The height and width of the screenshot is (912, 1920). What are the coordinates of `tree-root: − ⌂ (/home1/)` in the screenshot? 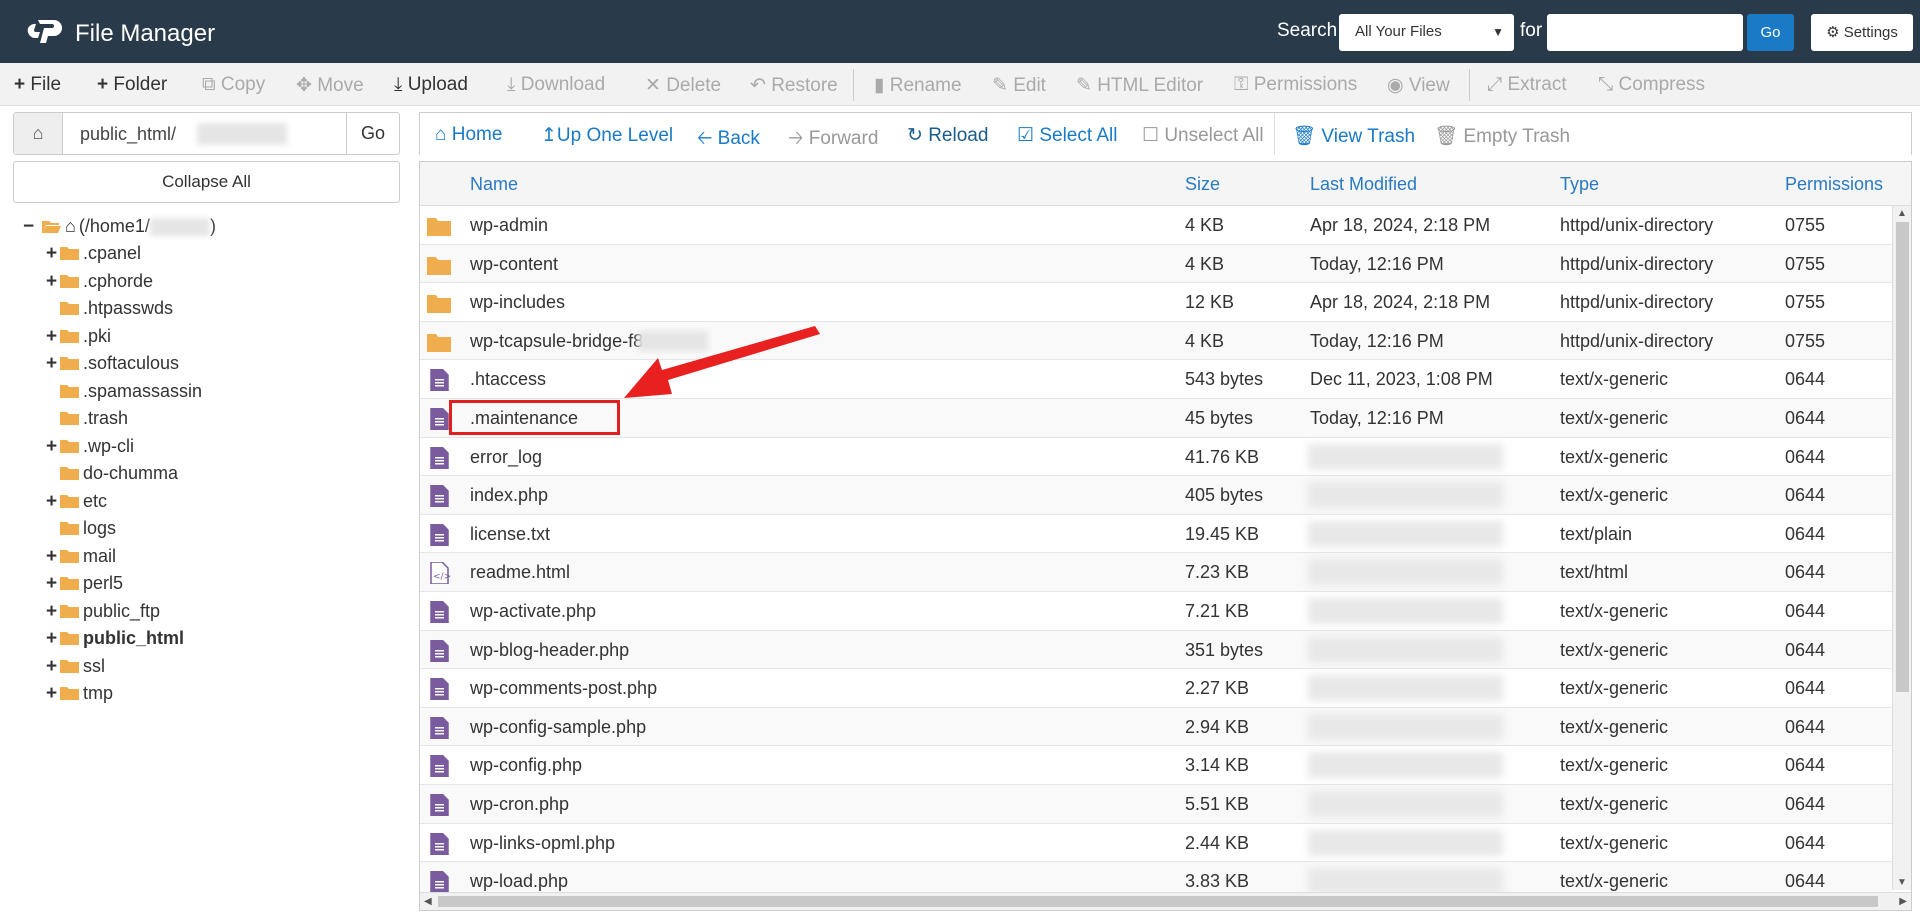 It's located at (119, 228).